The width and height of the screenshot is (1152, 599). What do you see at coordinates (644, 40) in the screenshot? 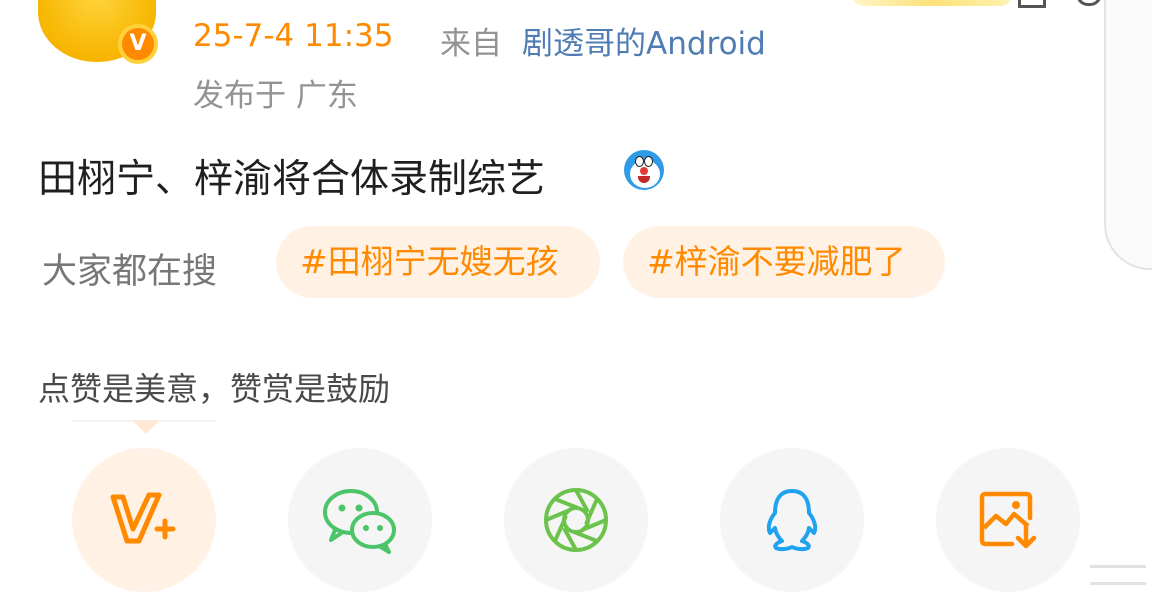
I see `source-link: 剧透哥的Android` at bounding box center [644, 40].